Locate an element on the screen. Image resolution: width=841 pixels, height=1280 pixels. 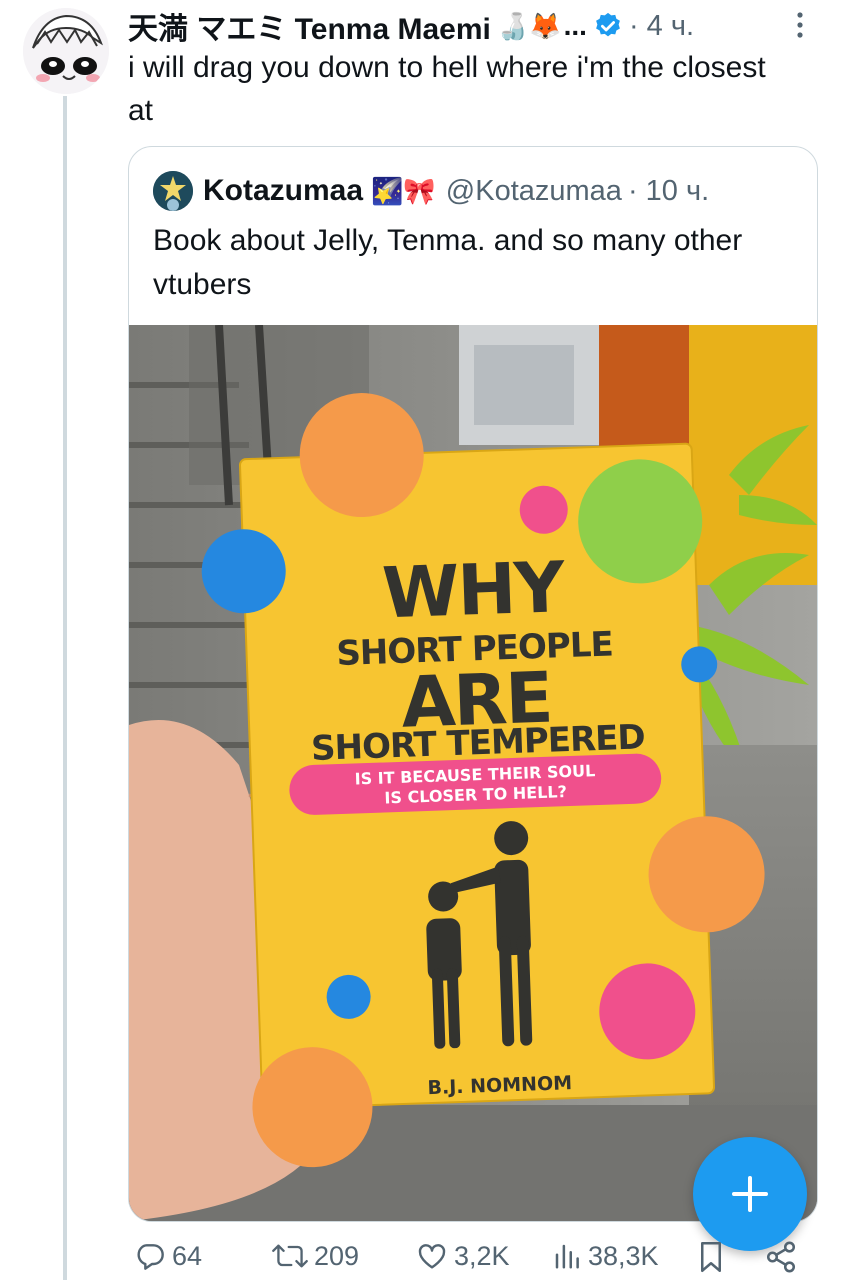
bookmark-button is located at coordinates (711, 1257).